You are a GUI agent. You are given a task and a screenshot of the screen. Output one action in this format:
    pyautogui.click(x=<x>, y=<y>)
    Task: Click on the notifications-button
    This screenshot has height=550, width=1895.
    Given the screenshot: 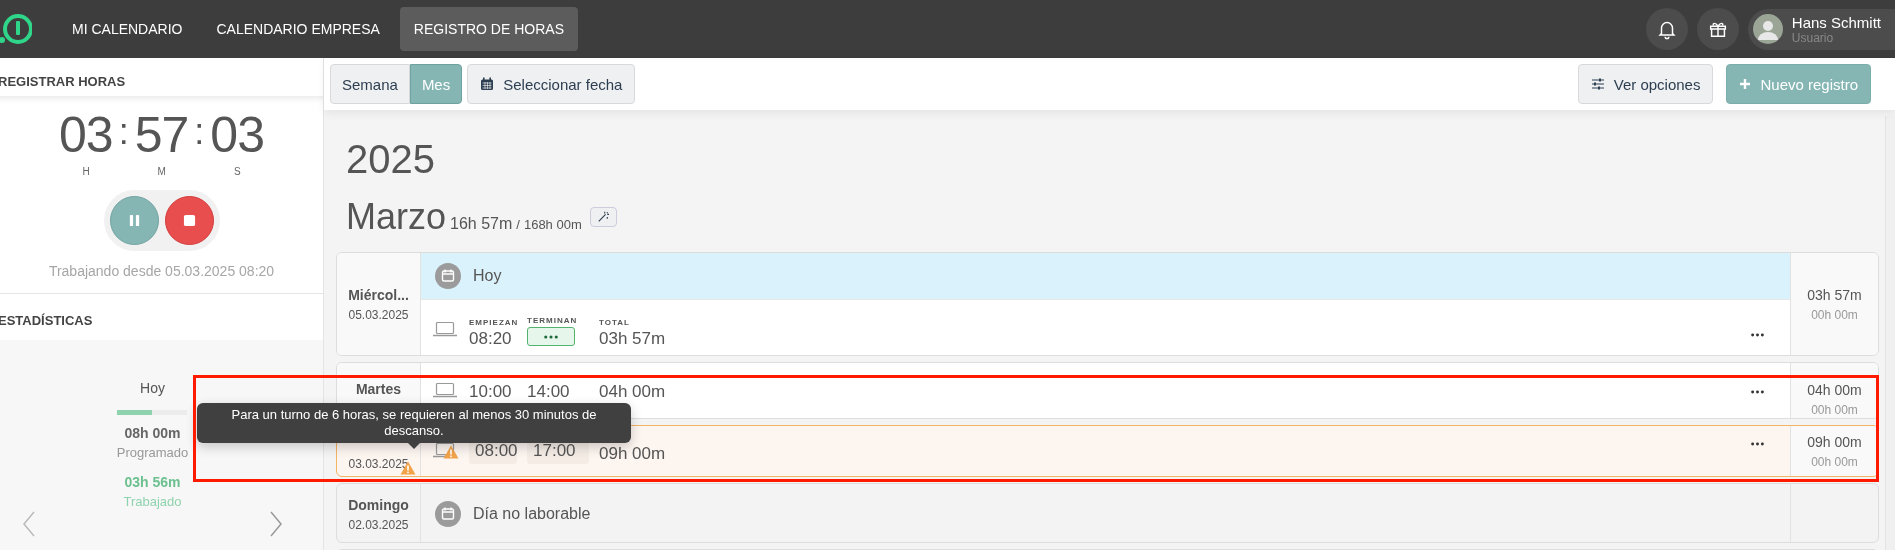 What is the action you would take?
    pyautogui.click(x=1666, y=29)
    